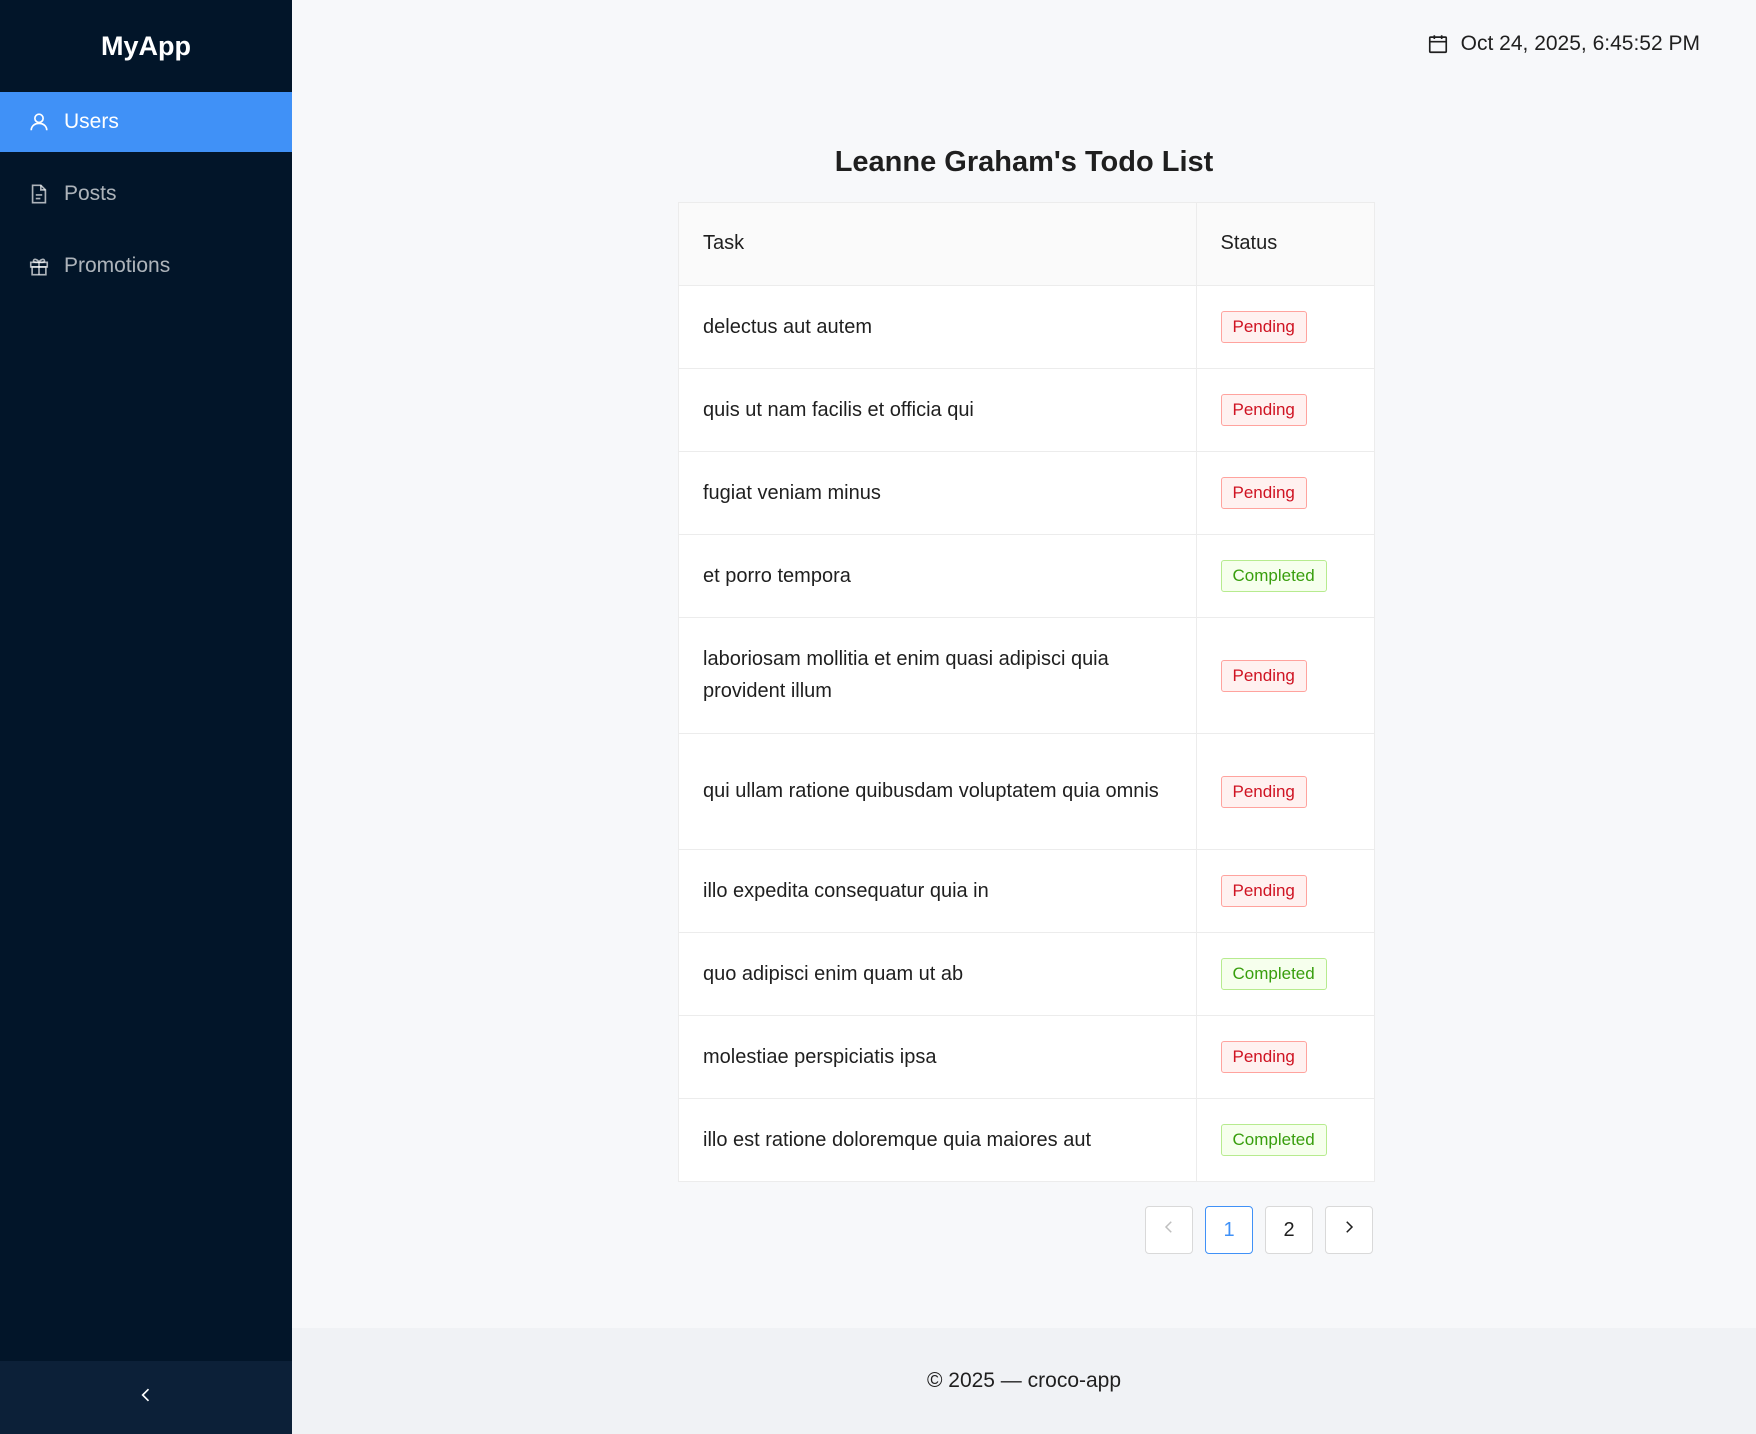  What do you see at coordinates (1259, 1230) in the screenshot?
I see `pagination: 1 2` at bounding box center [1259, 1230].